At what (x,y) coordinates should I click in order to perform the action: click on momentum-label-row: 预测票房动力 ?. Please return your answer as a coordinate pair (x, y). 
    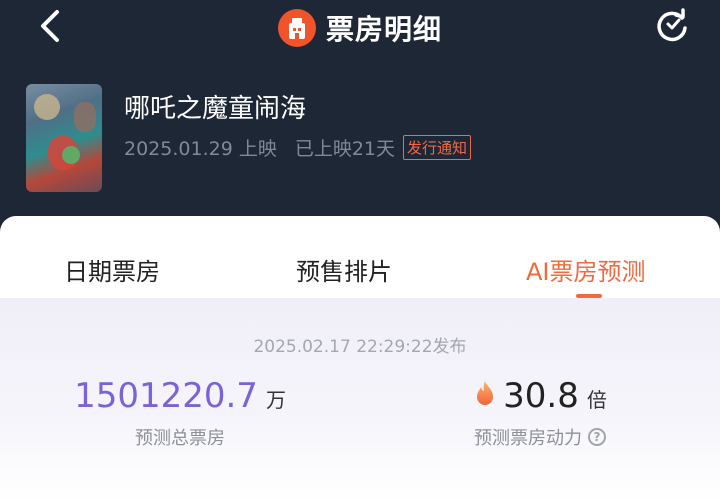
    Looking at the image, I should click on (540, 437).